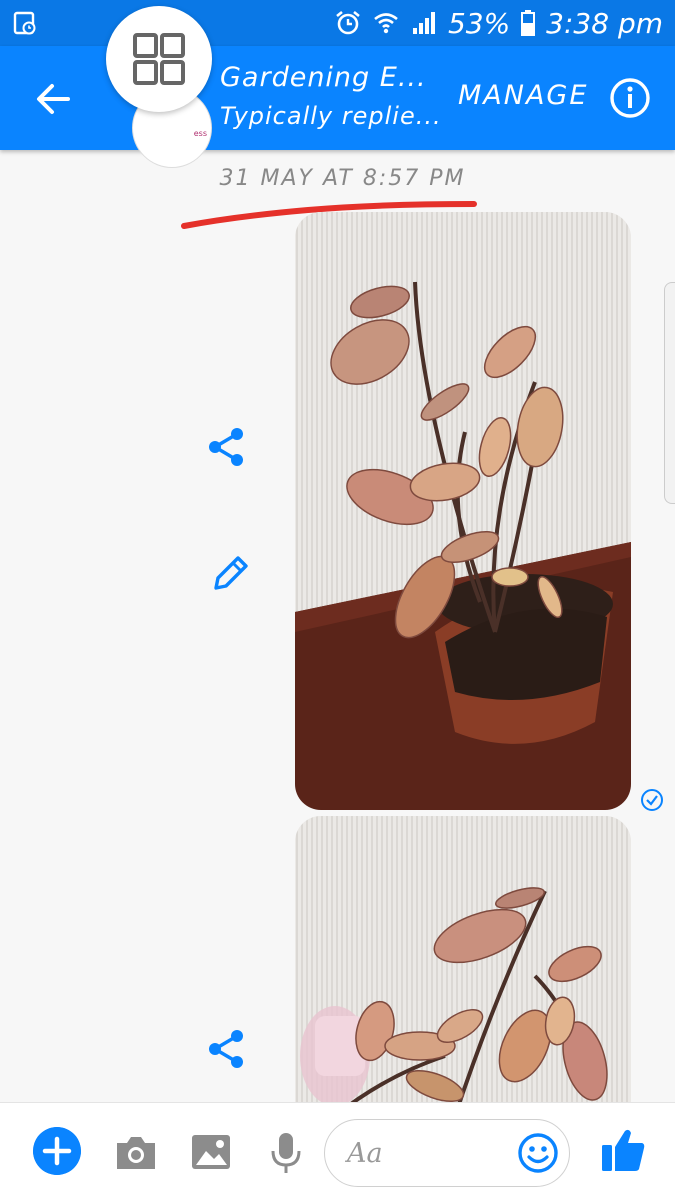  What do you see at coordinates (479, 23) in the screenshot?
I see `battery-percent: 53%` at bounding box center [479, 23].